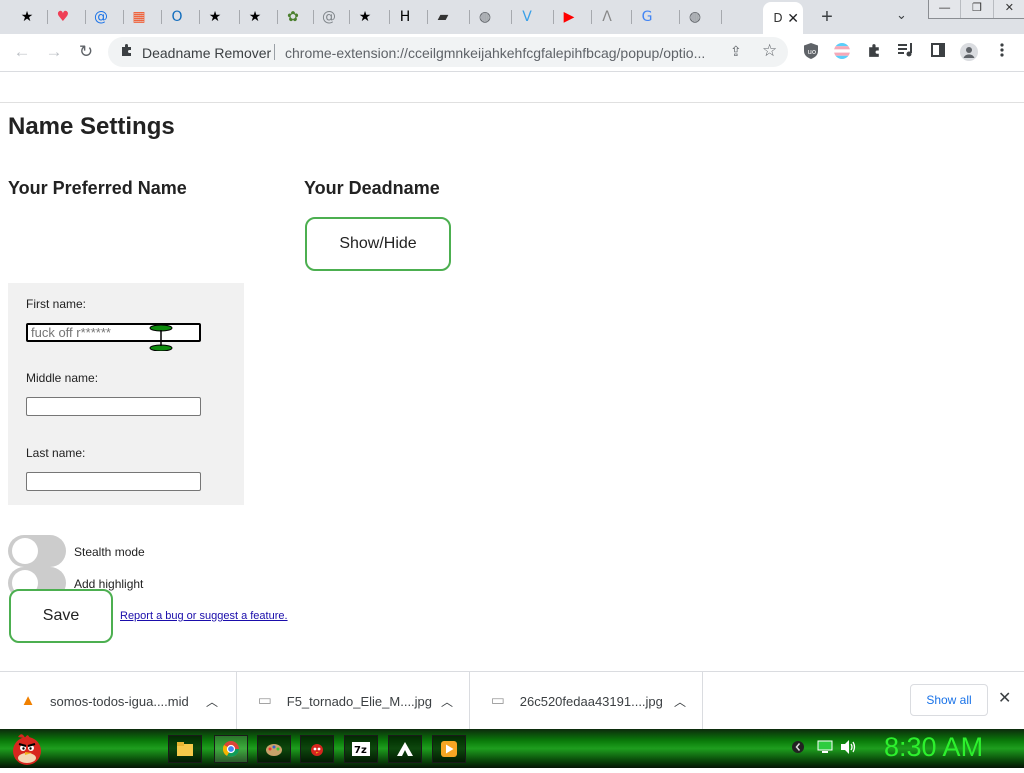  Describe the element at coordinates (61, 616) in the screenshot. I see `save-button: Save` at that location.